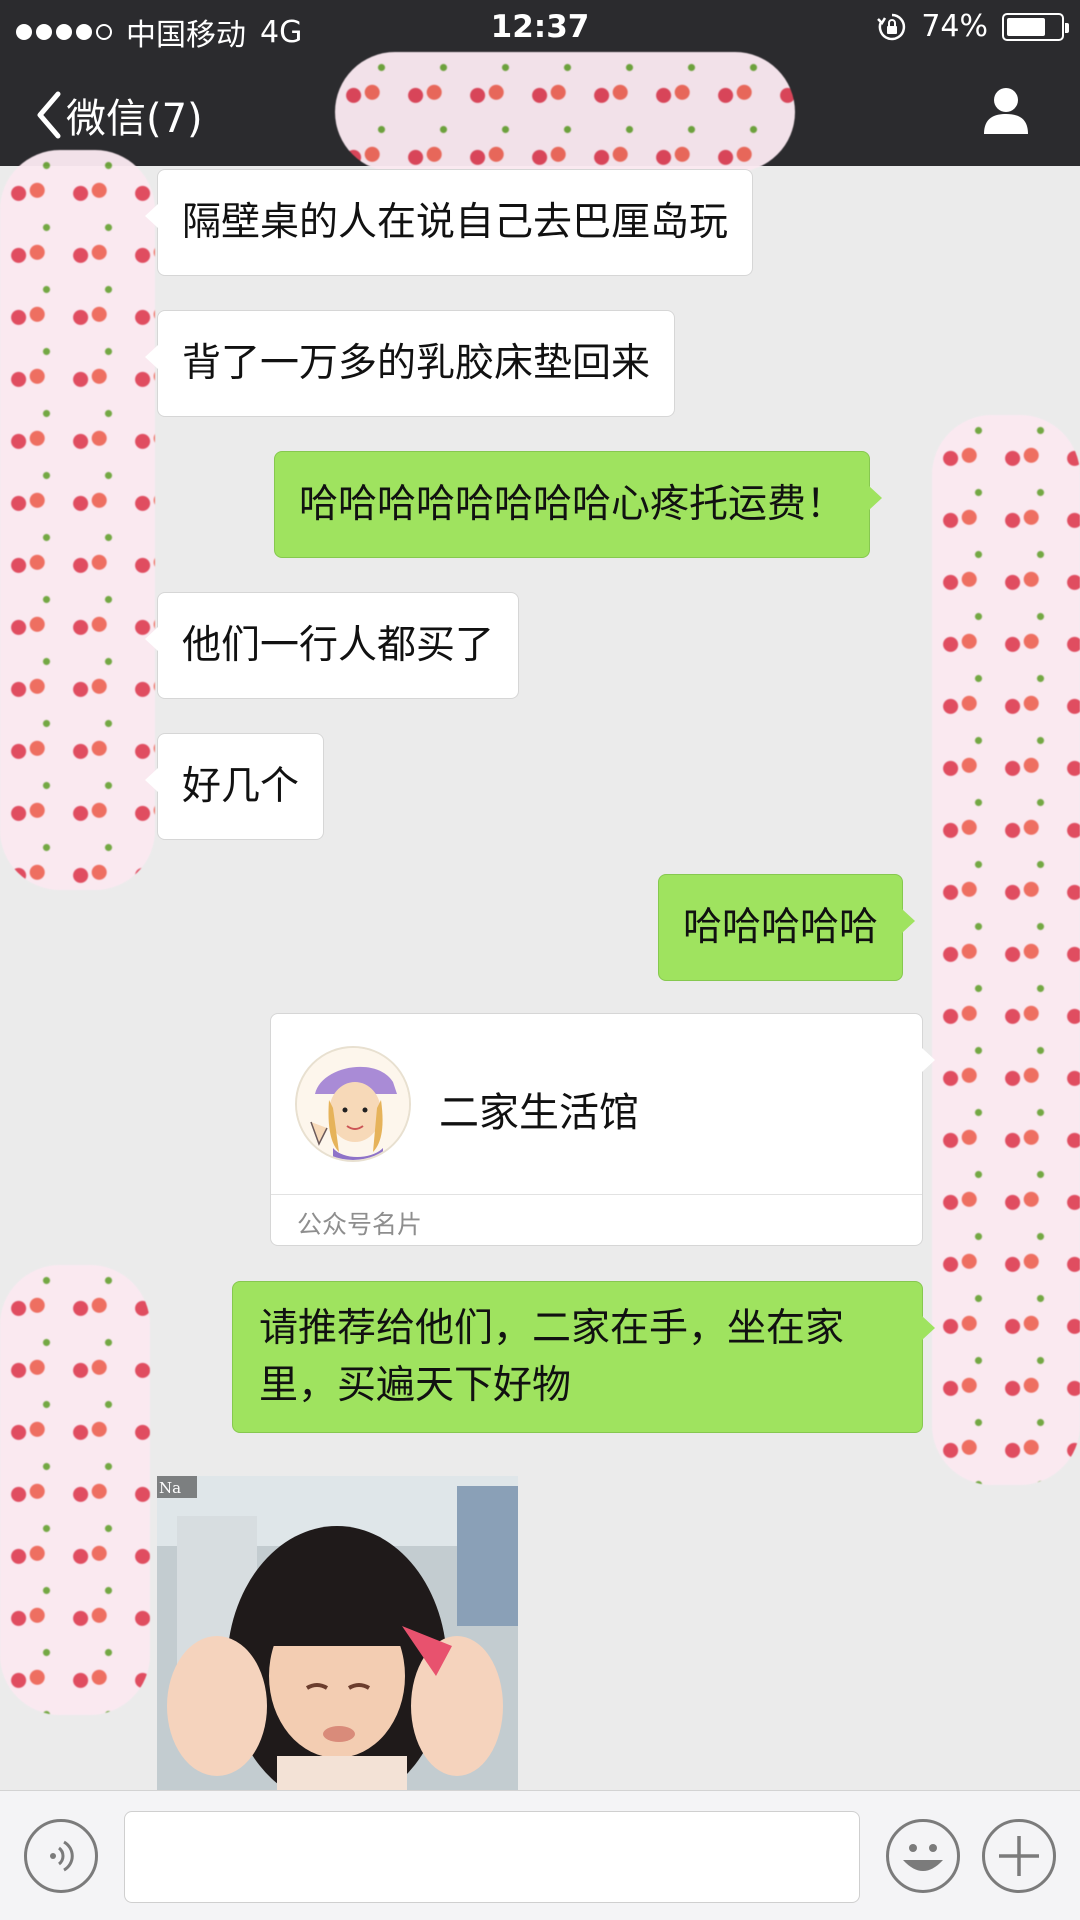  What do you see at coordinates (170, 1488) in the screenshot?
I see `photo-watermark: Na` at bounding box center [170, 1488].